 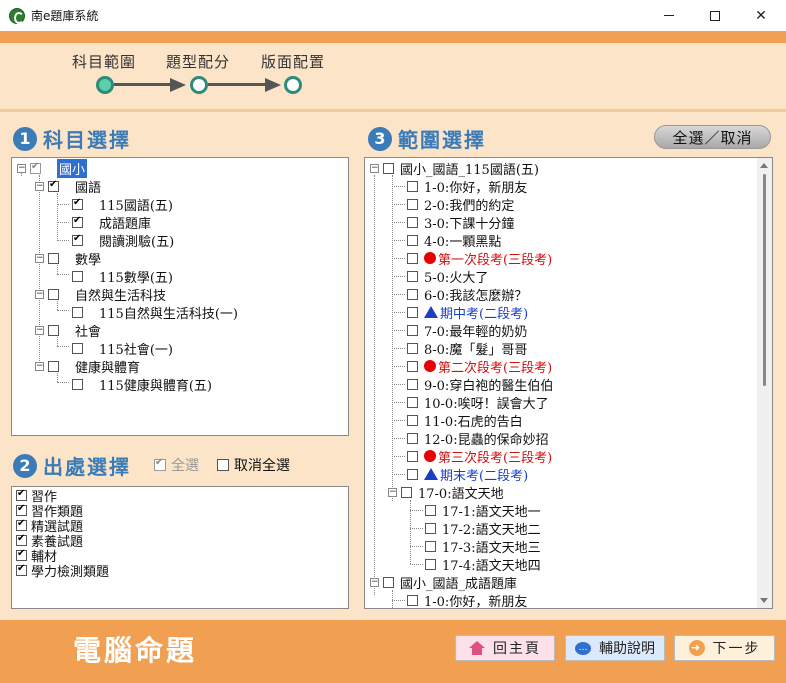 I want to click on range-unit-17: − 17-0:語文天地, so click(x=446, y=492).